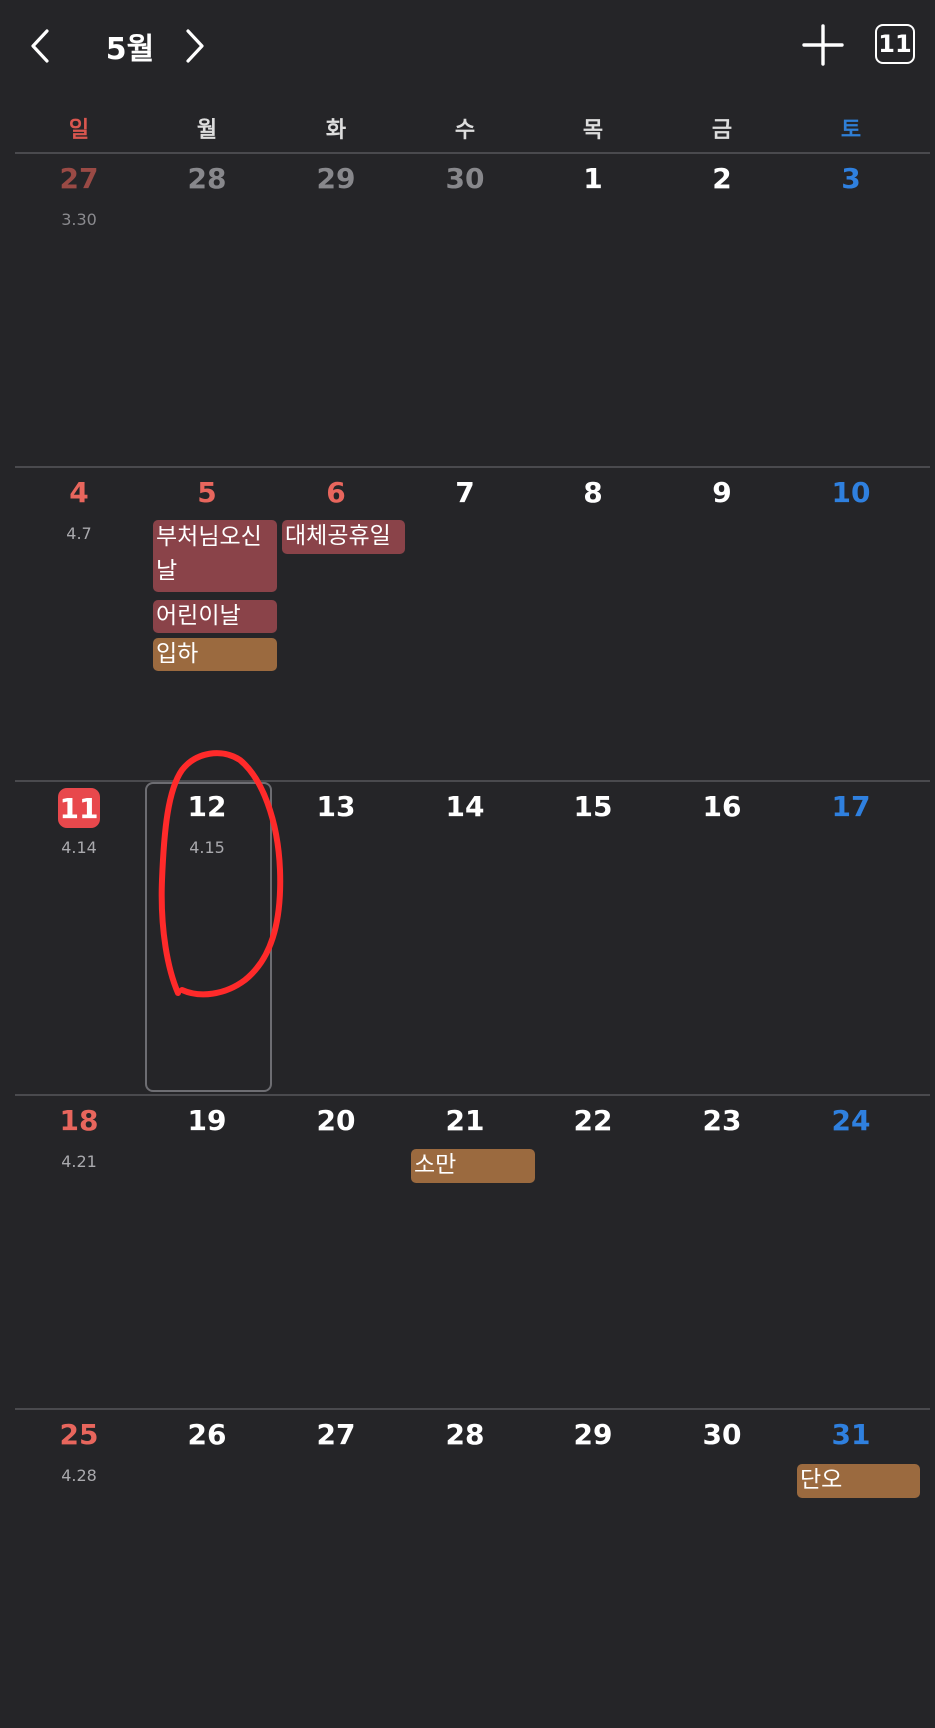 The width and height of the screenshot is (935, 1728). I want to click on day-number: 4, so click(79, 492).